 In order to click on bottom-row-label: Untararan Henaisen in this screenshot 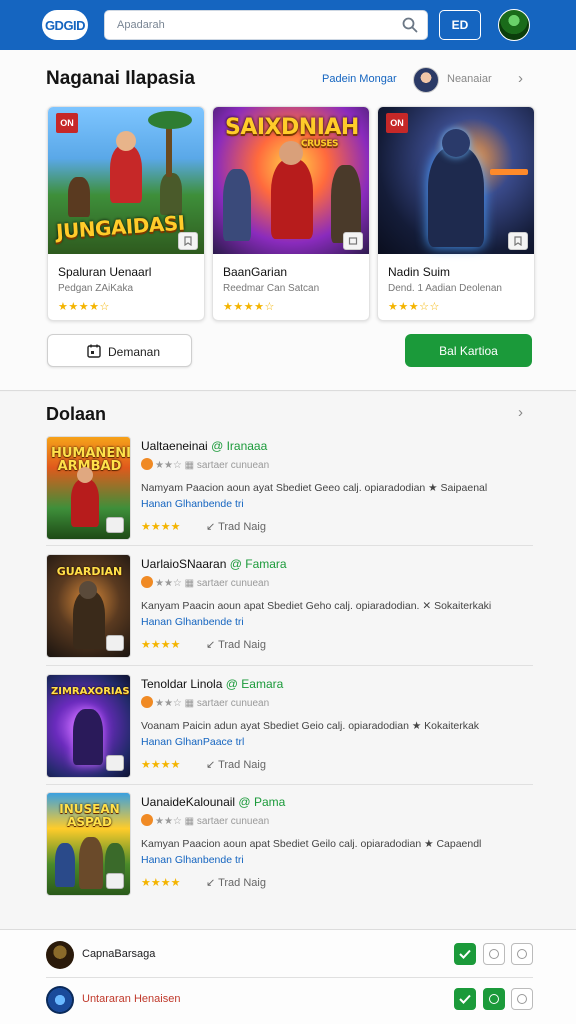, I will do `click(131, 999)`.